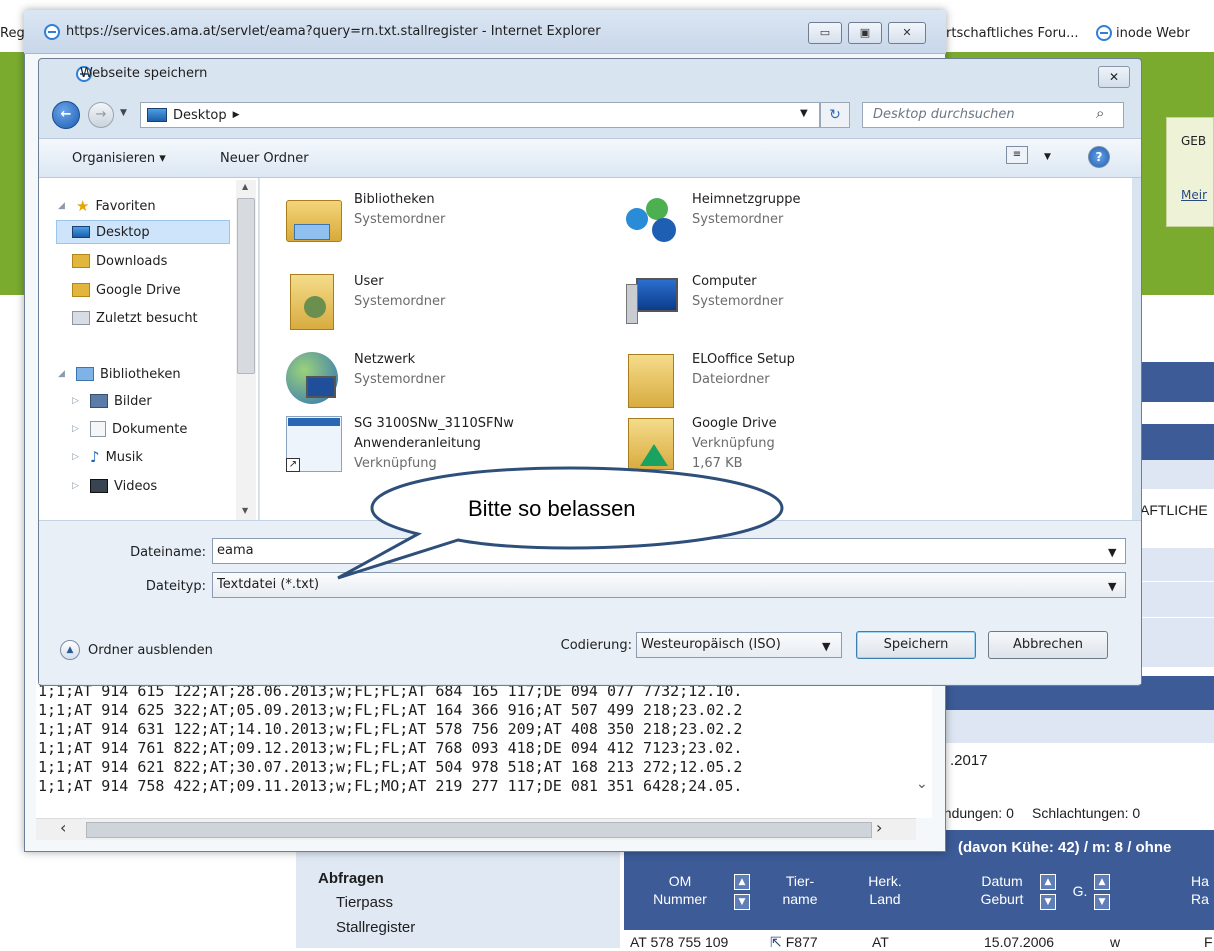  What do you see at coordinates (70, 650) in the screenshot?
I see `chevron-up-icon: ▲` at bounding box center [70, 650].